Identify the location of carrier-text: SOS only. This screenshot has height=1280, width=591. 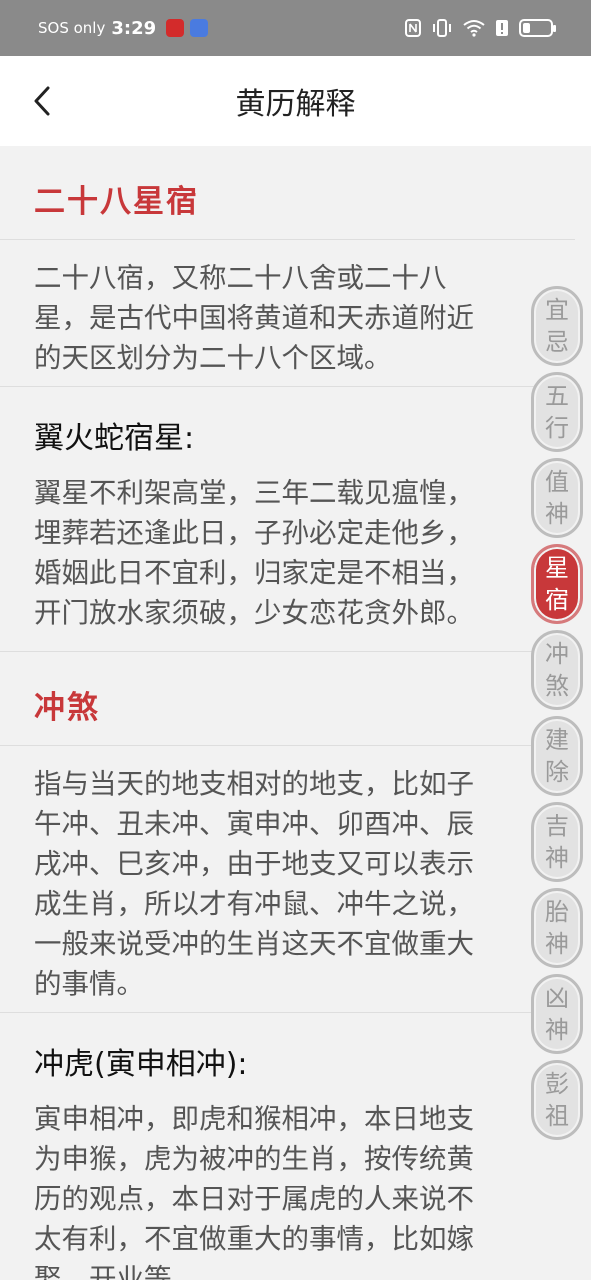
(72, 28).